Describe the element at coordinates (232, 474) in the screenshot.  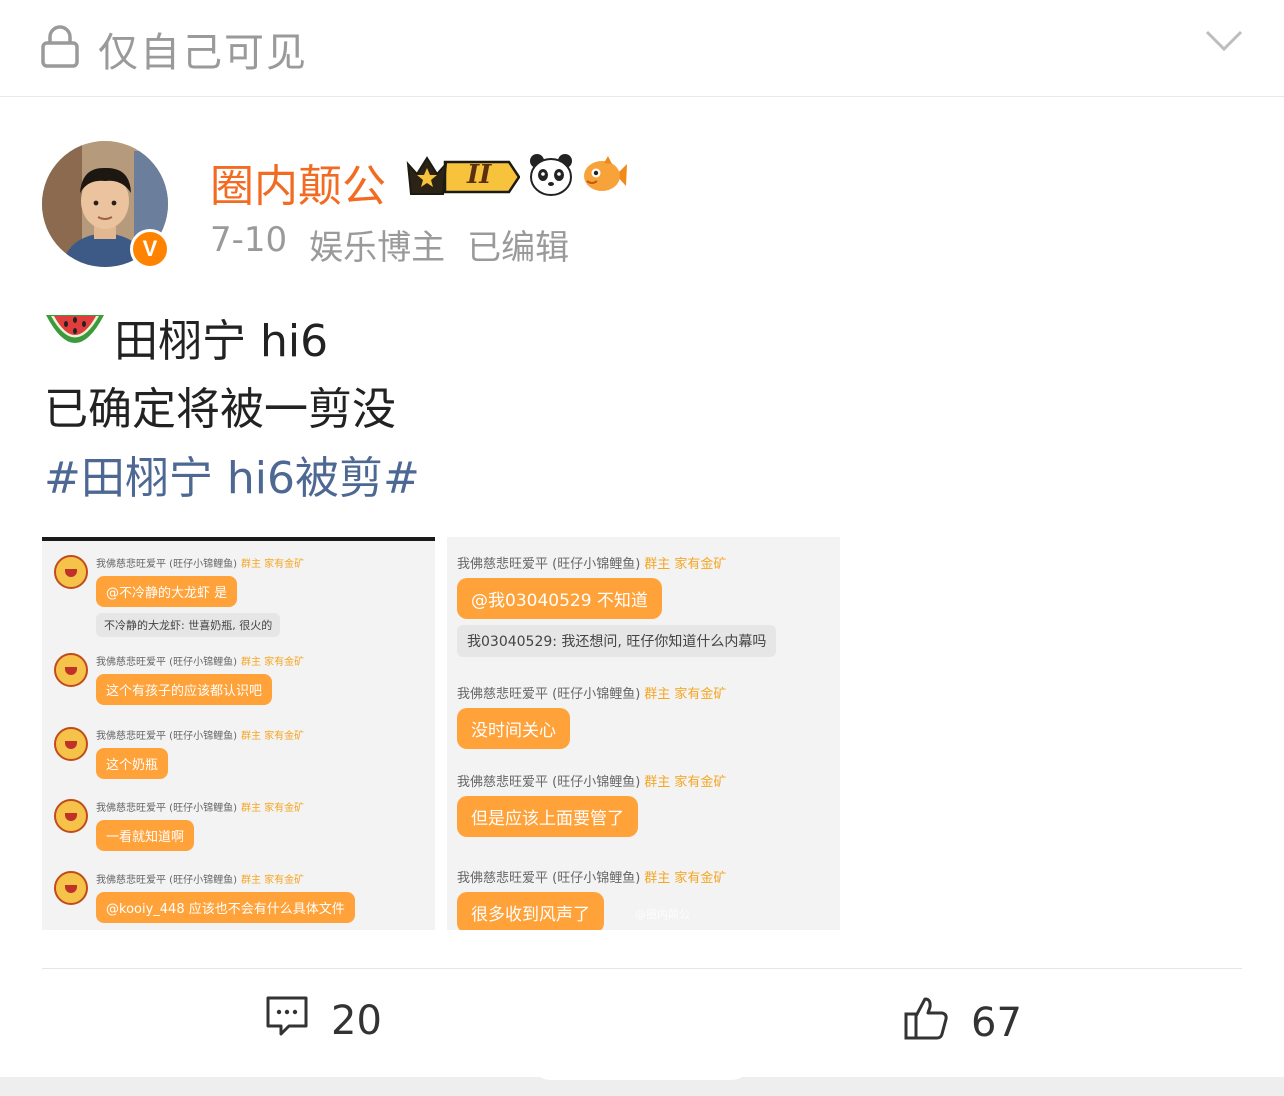
I see `hashtag-link: #田栩宁 hi6被剪#` at that location.